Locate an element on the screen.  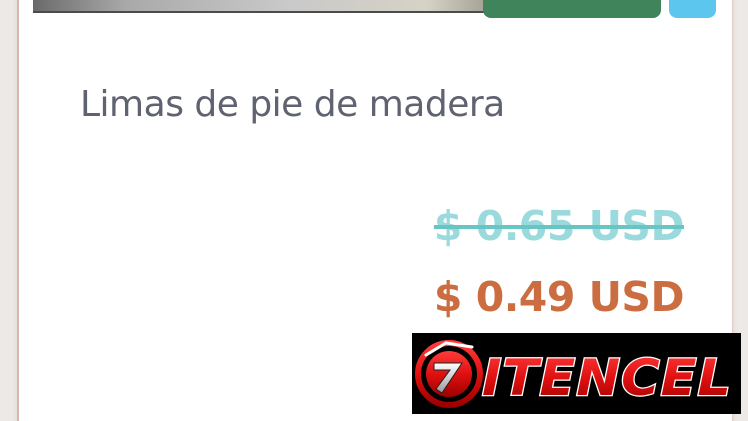
product-title: Limas de pie de madera is located at coordinates (292, 104).